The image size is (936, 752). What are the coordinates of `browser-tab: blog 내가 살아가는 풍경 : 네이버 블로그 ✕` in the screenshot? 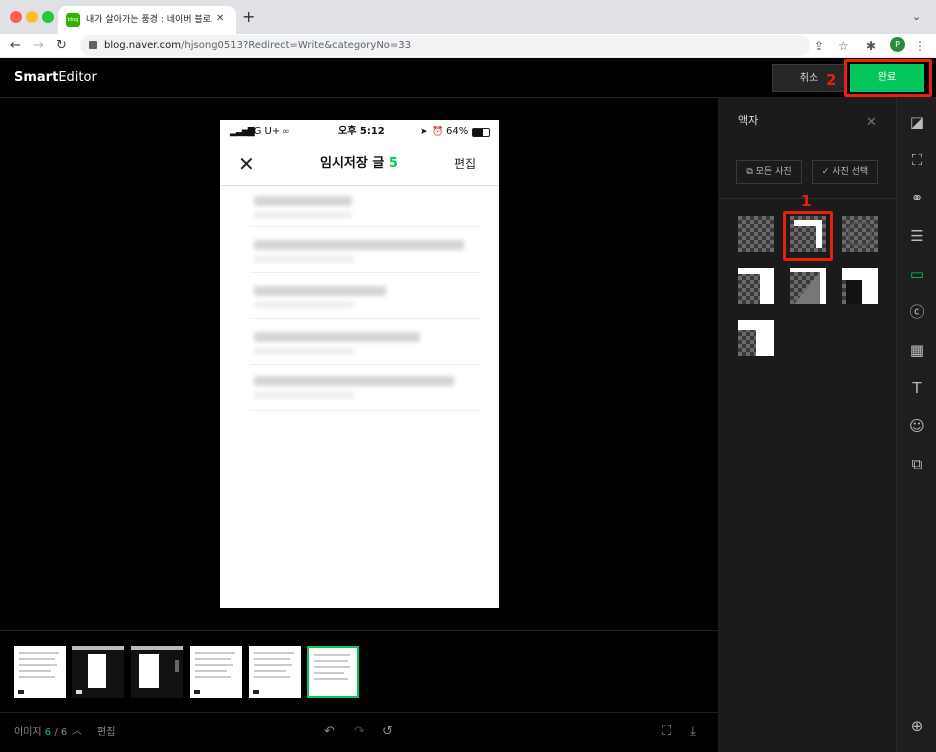 It's located at (147, 20).